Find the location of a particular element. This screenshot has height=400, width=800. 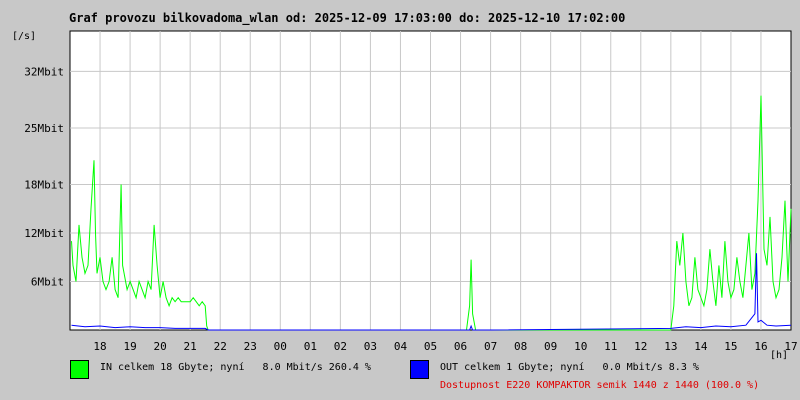

x-tick-label: 06 is located at coordinates (460, 346).